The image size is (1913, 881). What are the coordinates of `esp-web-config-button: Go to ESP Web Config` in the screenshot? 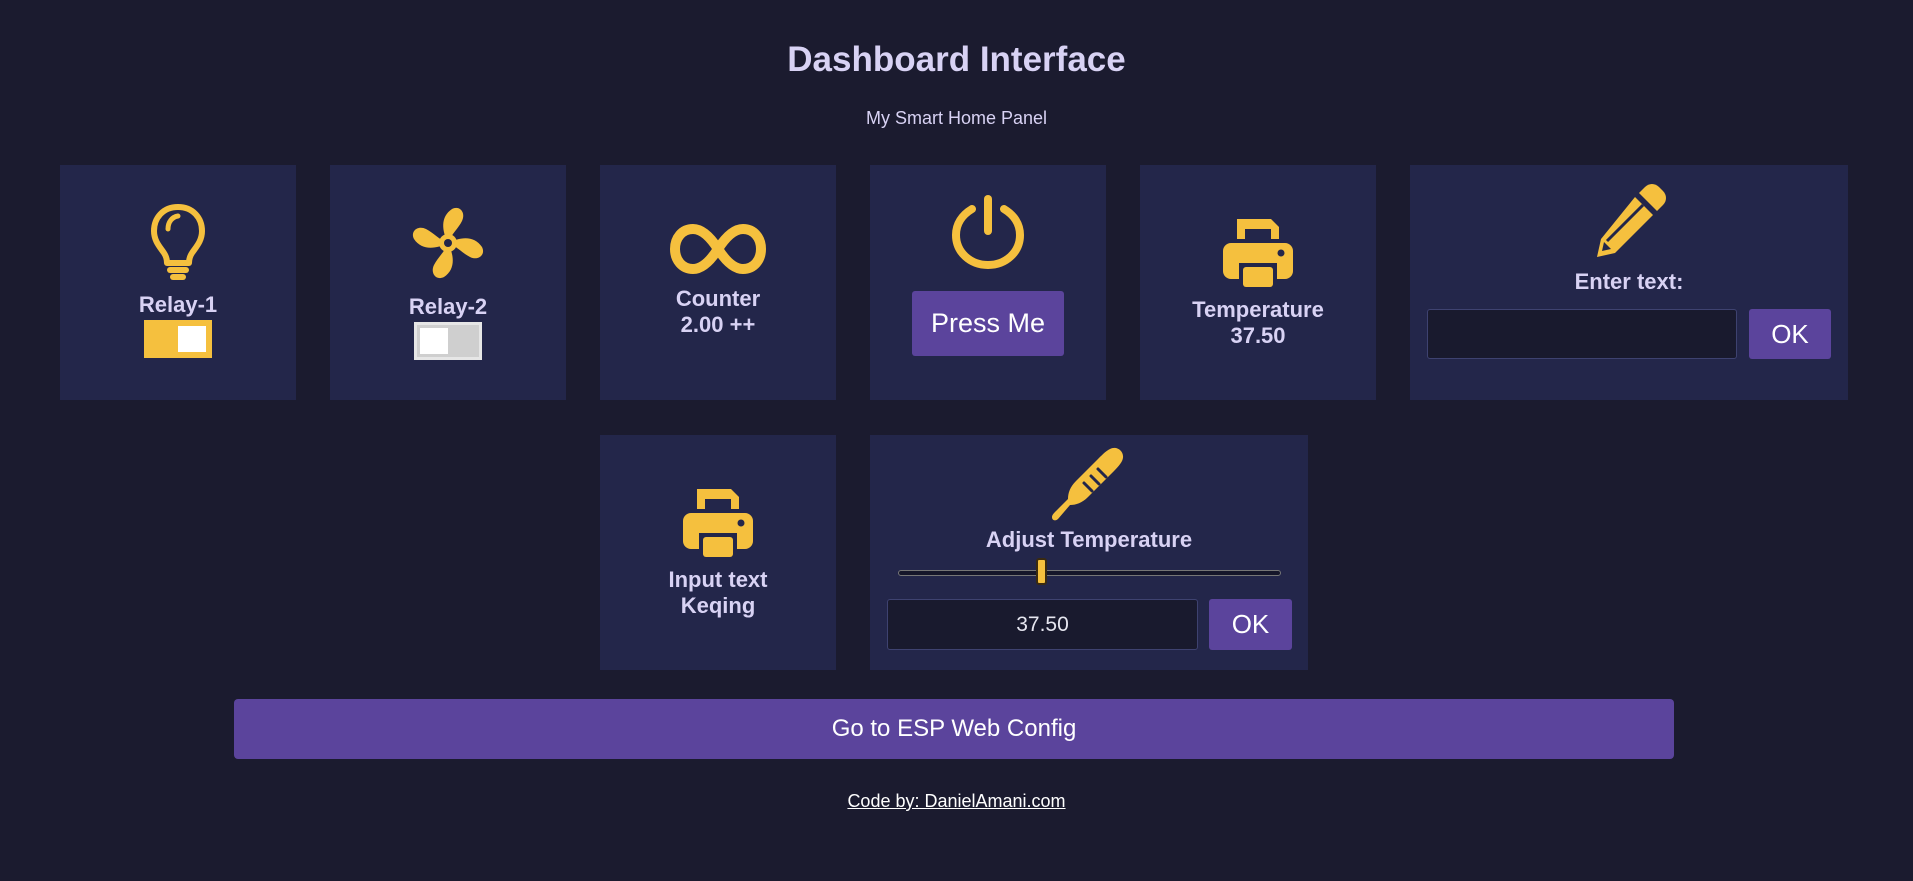 It's located at (954, 729).